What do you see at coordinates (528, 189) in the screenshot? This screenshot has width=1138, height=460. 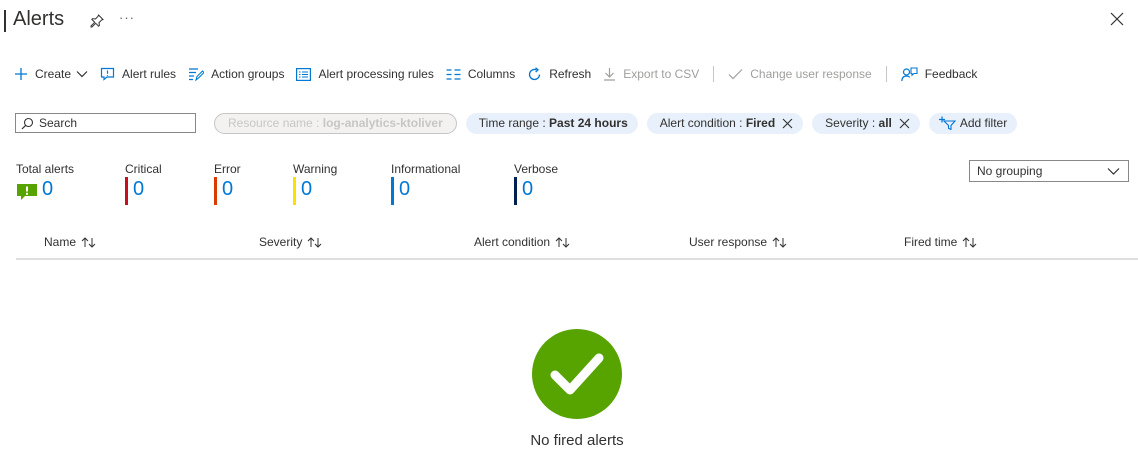 I see `summary-verbose-value: 0` at bounding box center [528, 189].